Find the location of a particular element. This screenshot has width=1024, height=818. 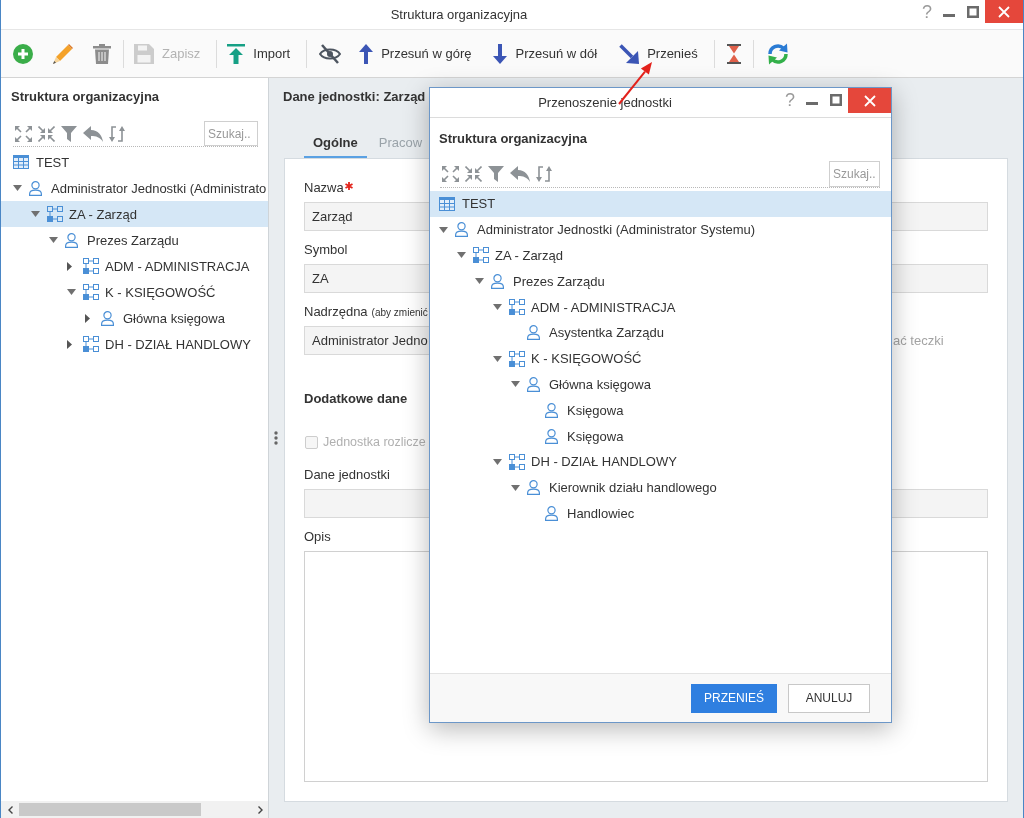

checkbox-label: Jednostka rozlicze is located at coordinates (374, 442).